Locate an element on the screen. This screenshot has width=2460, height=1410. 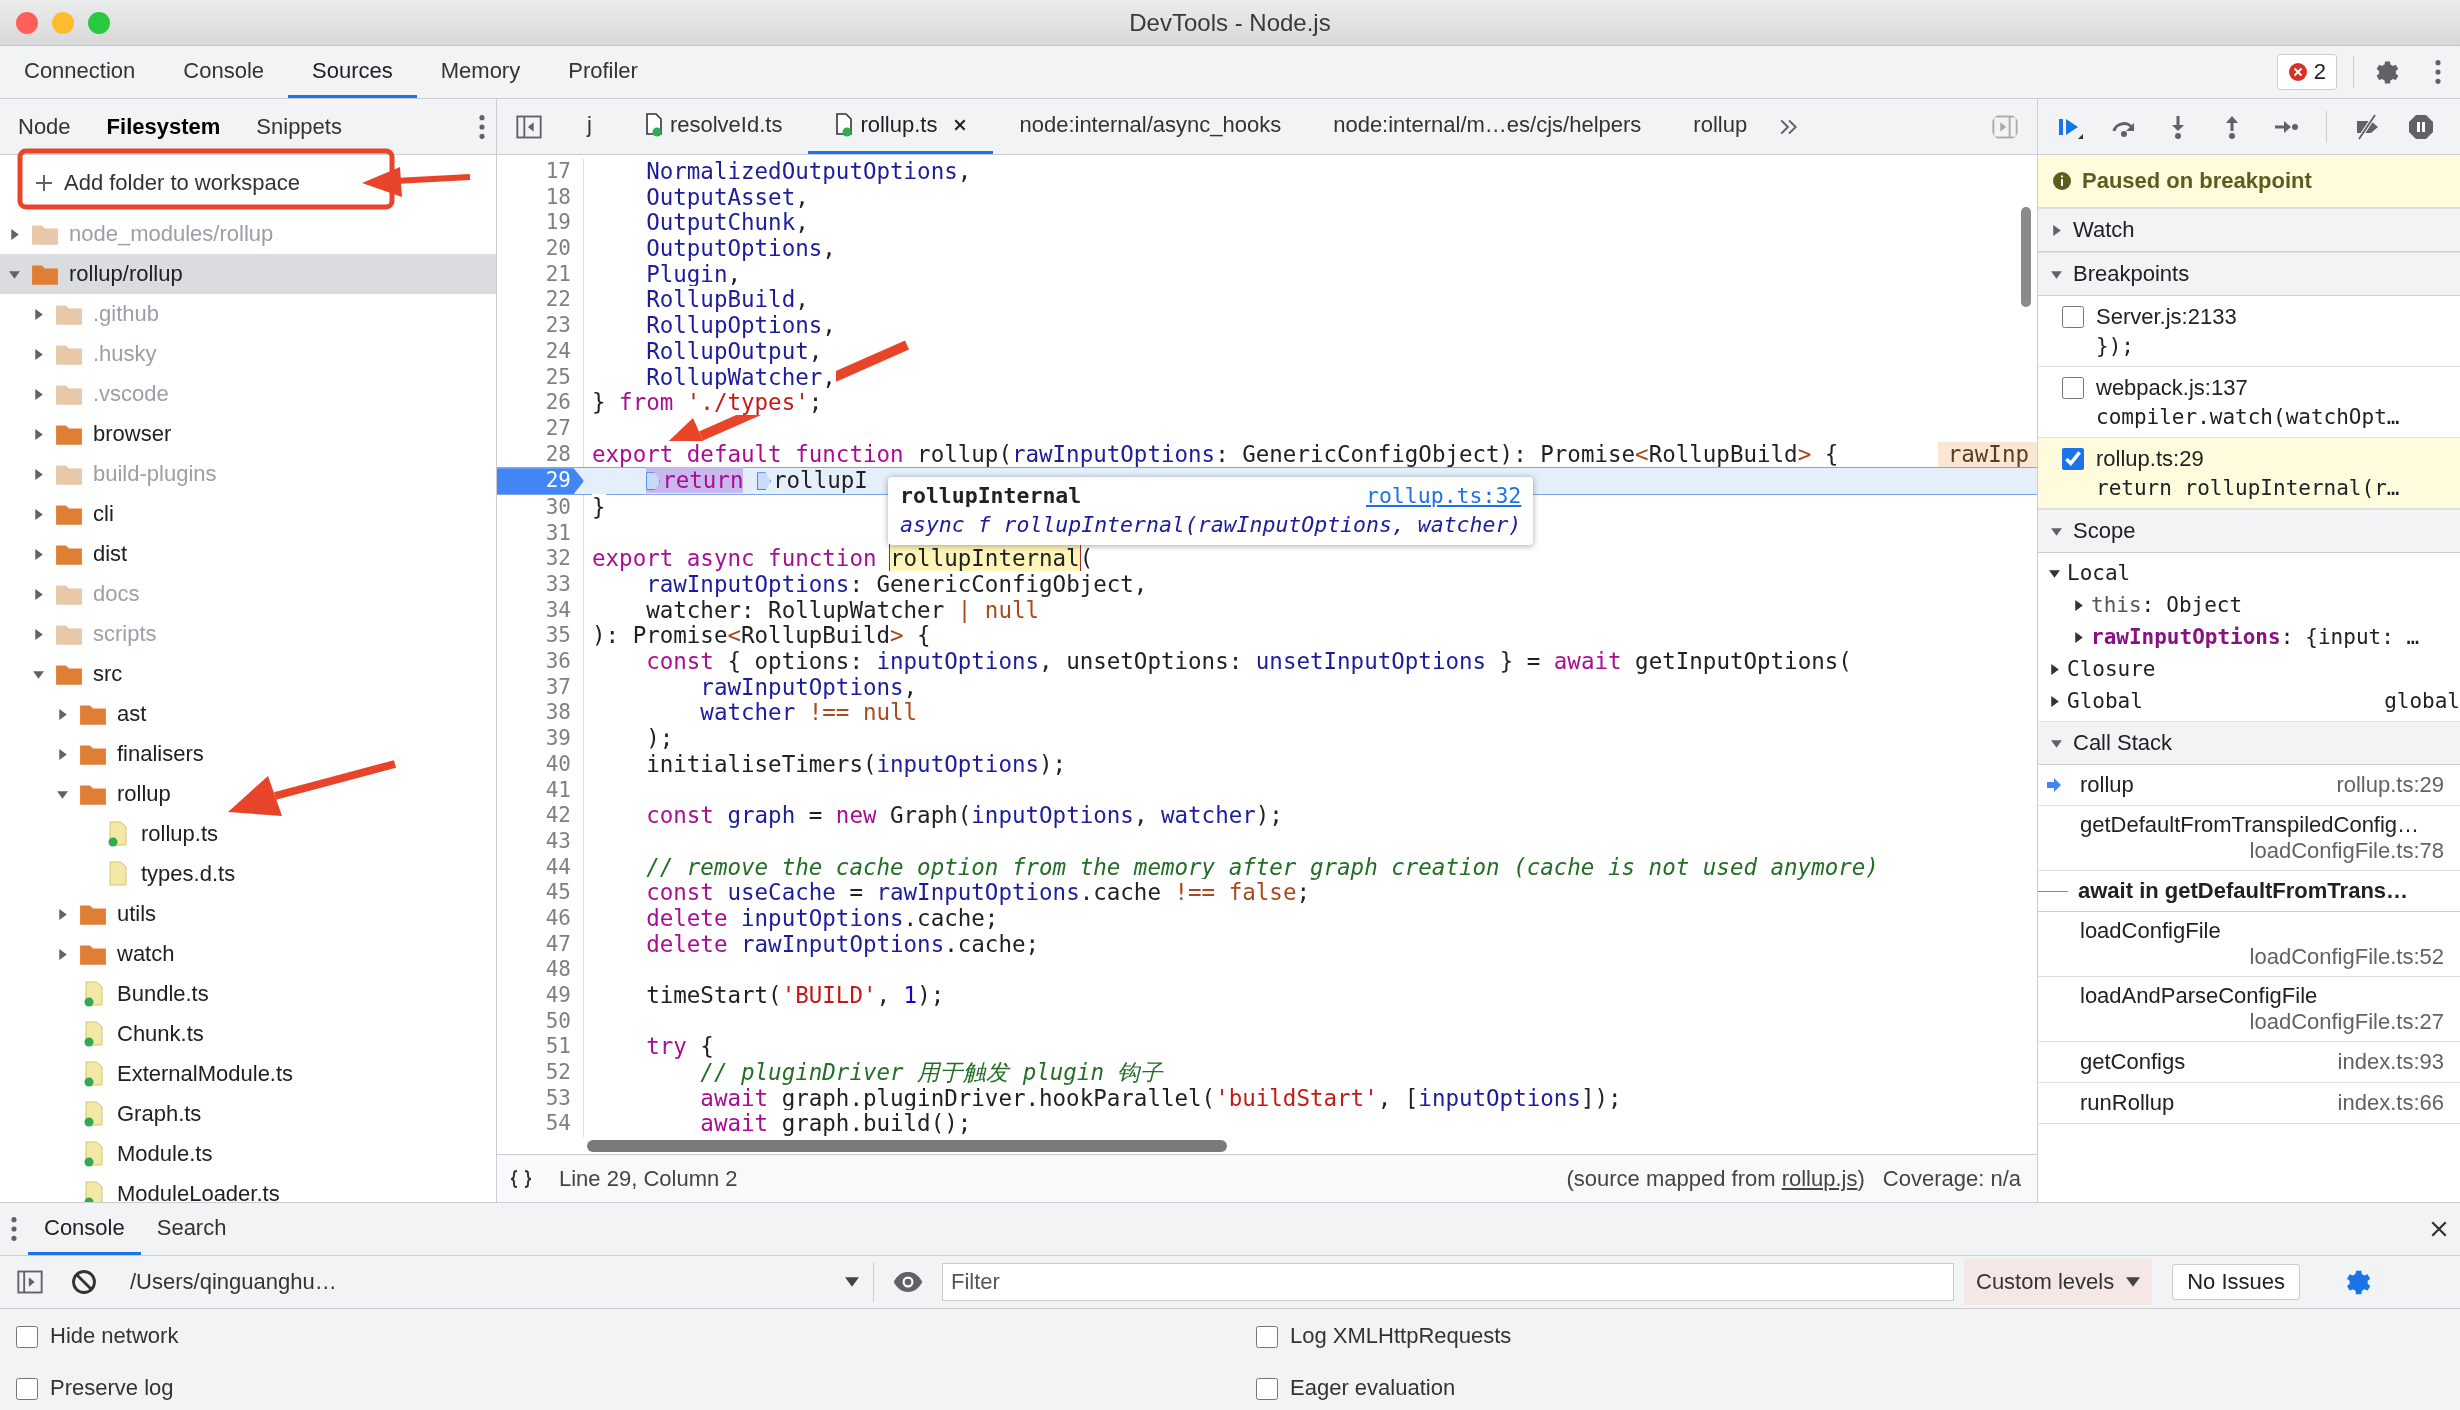
section-header: Breakpoints is located at coordinates (2249, 274).